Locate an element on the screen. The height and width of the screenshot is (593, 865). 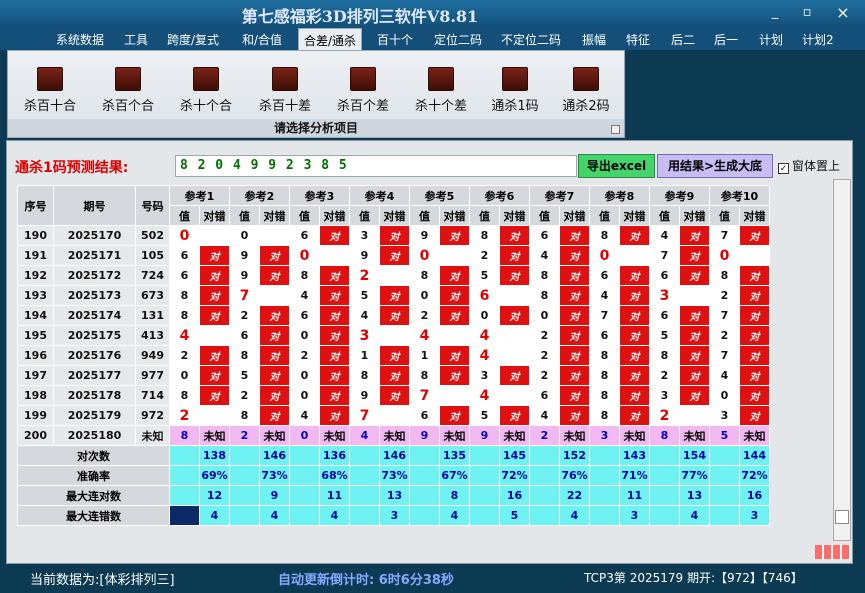
table-row: 195 2025175 413 4 6 对 0 对 3 4 4 2 对 6 对 5 对 2 对 is located at coordinates (393, 335).